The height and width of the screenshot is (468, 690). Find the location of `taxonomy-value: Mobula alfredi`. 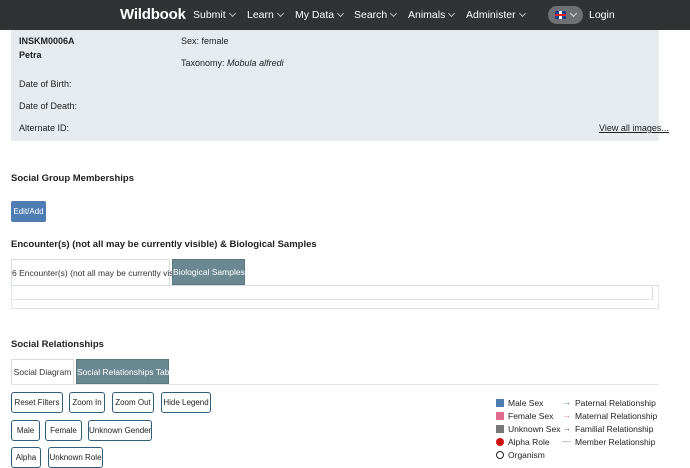

taxonomy-value: Mobula alfredi is located at coordinates (255, 63).